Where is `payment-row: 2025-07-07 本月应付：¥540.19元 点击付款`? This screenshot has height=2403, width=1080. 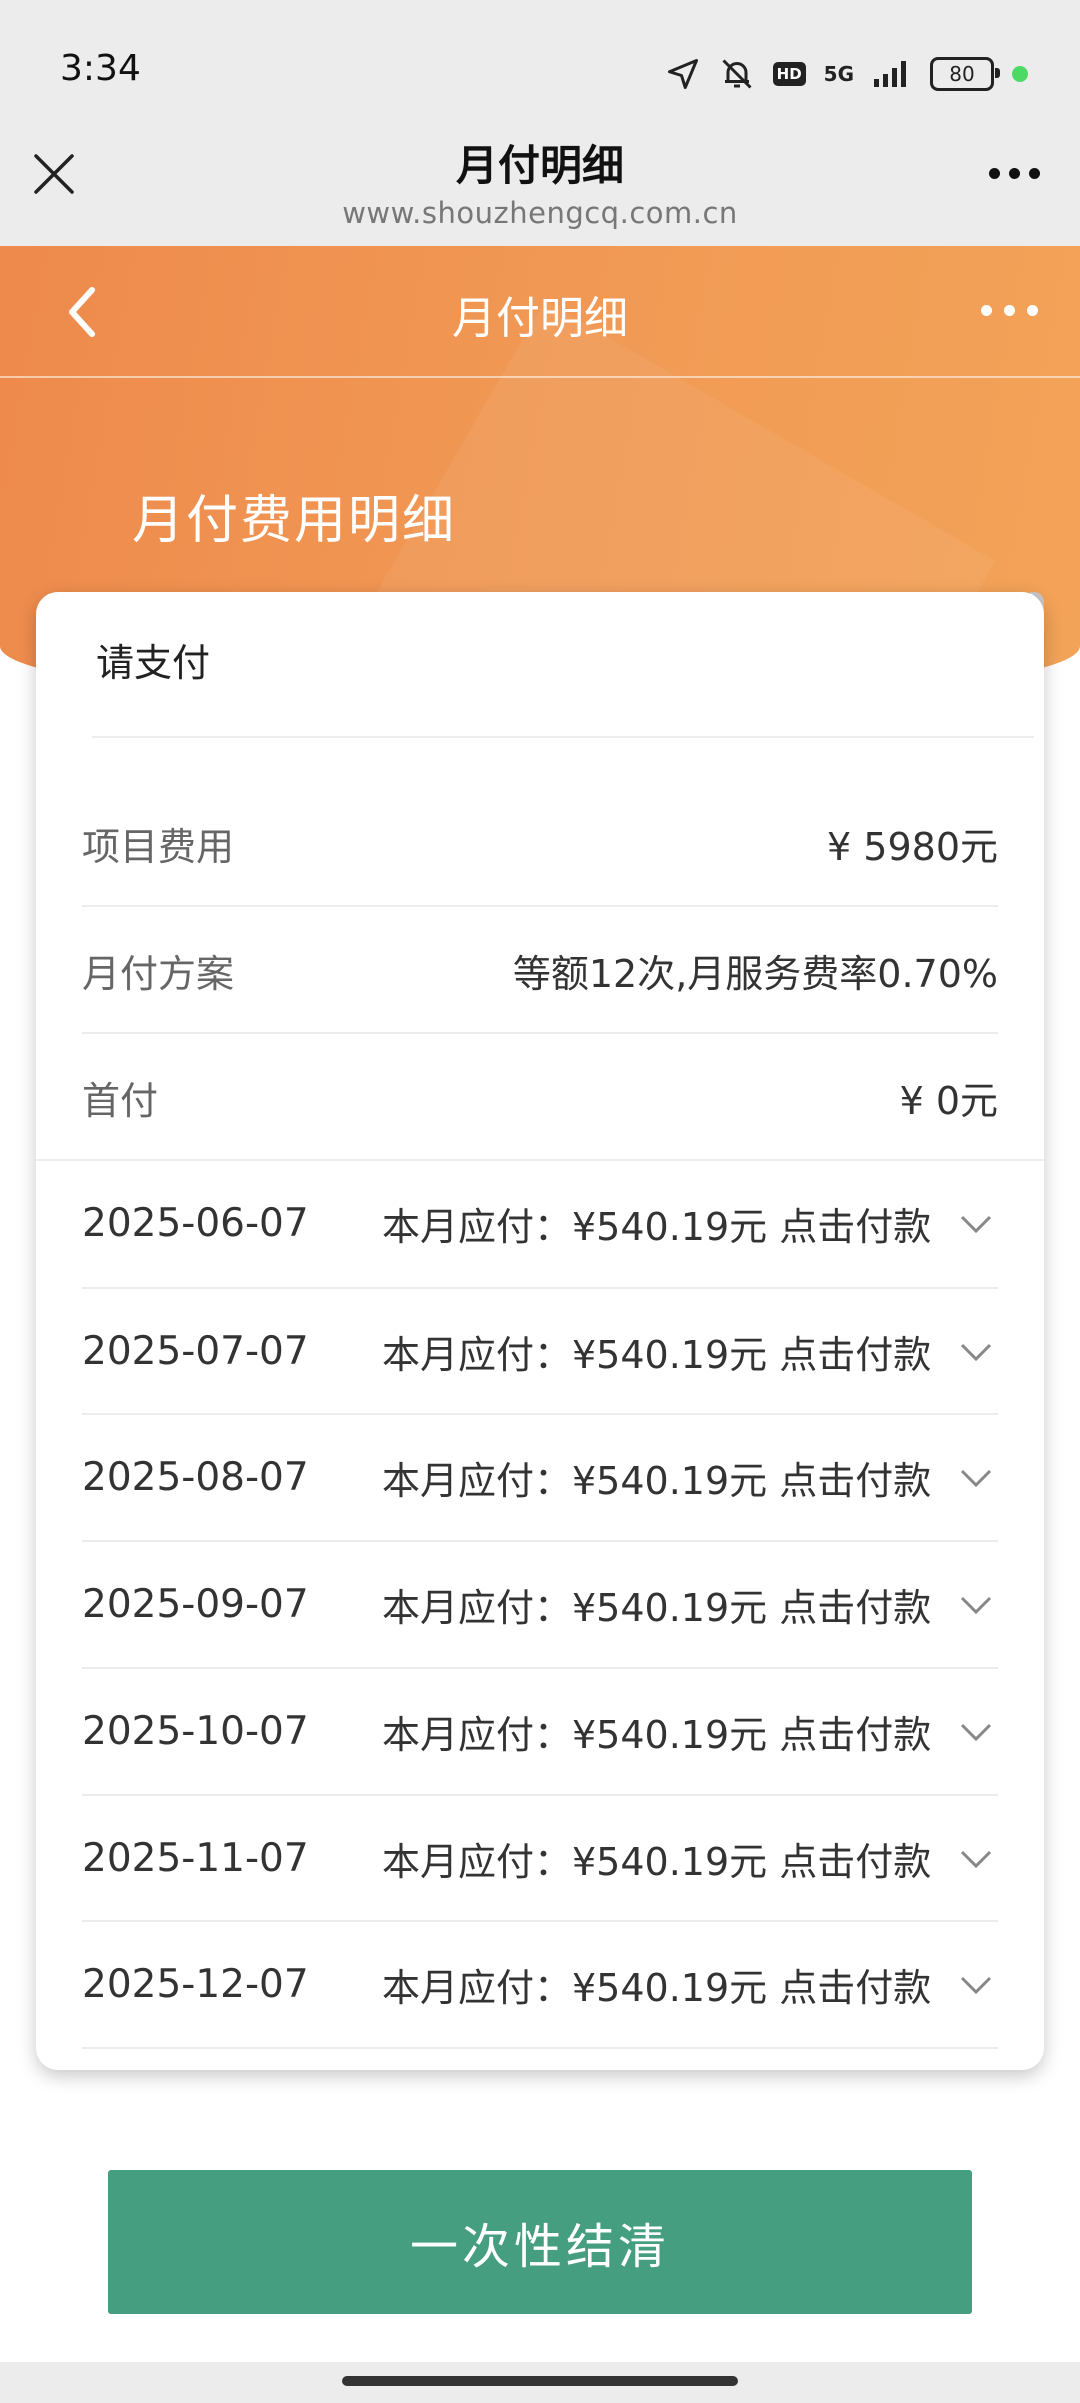
payment-row: 2025-07-07 本月应付：¥540.19元 点击付款 is located at coordinates (540, 1351).